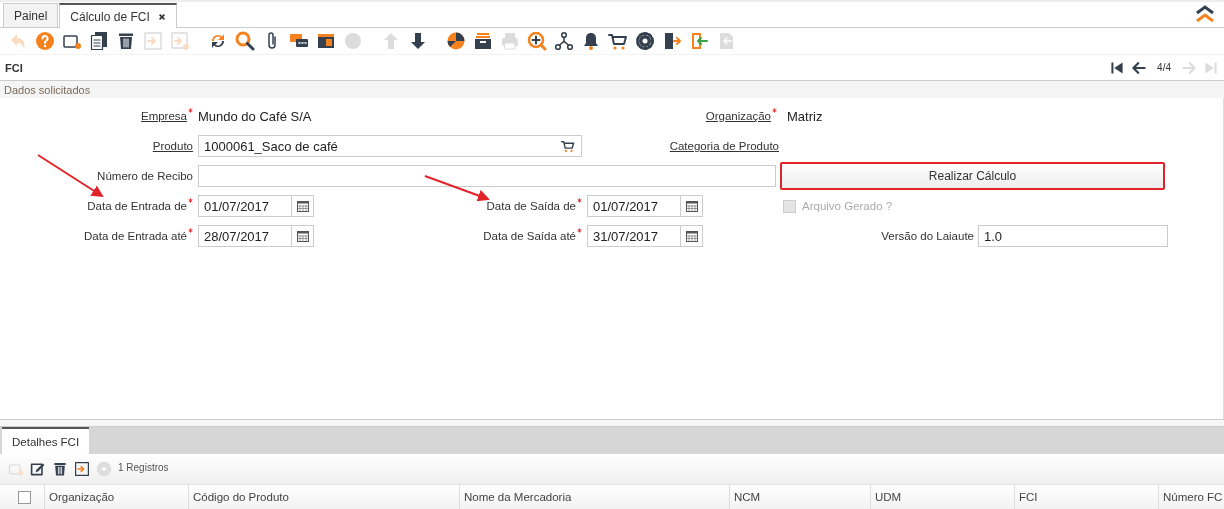 Image resolution: width=1224 pixels, height=509 pixels. What do you see at coordinates (145, 176) in the screenshot?
I see `field-label: Número de Recibo` at bounding box center [145, 176].